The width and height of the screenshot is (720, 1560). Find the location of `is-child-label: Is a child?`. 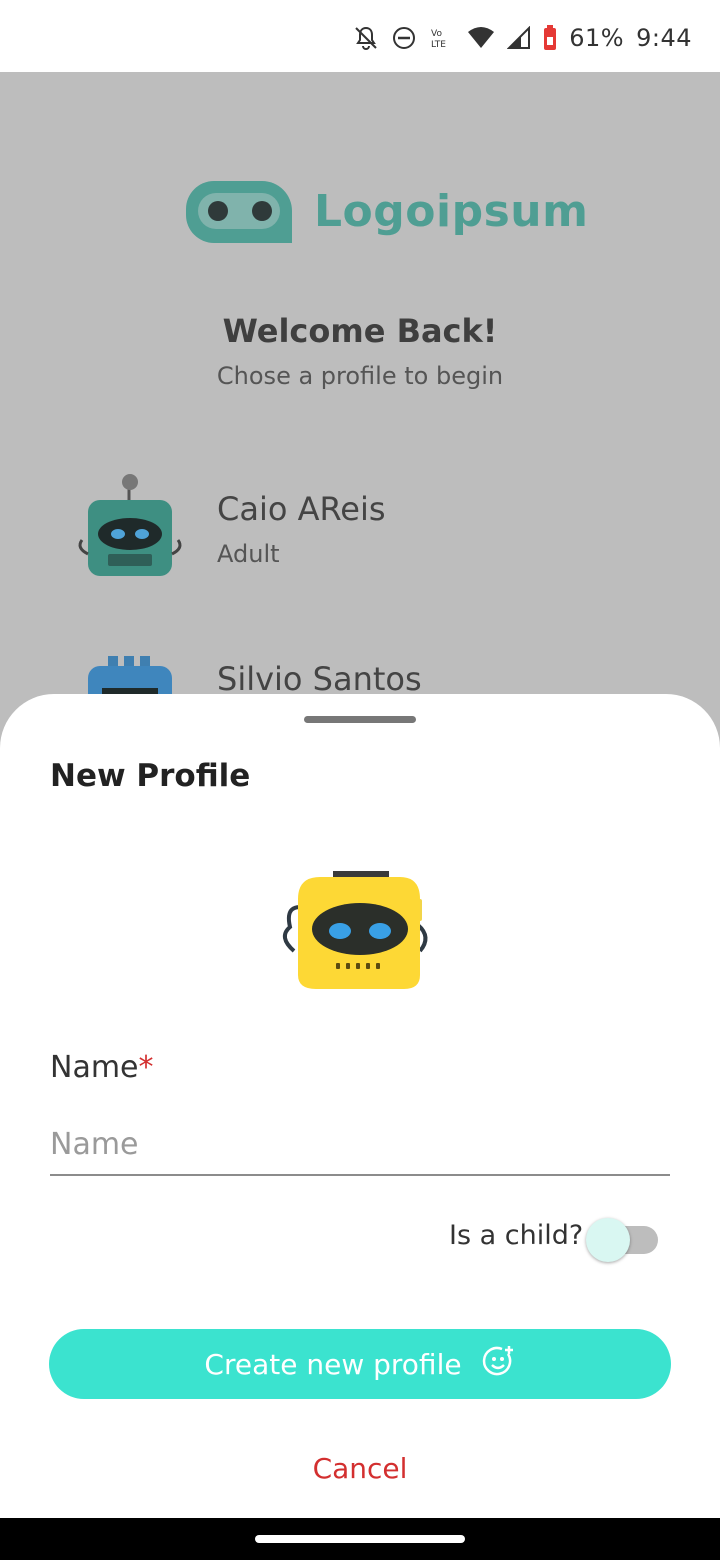

is-child-label: Is a child? is located at coordinates (516, 1235).